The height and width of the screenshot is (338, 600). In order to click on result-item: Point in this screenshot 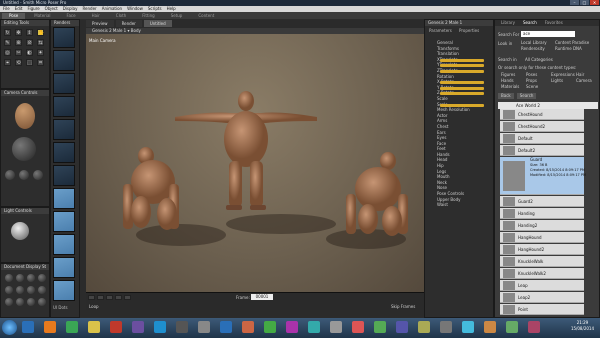, I will do `click(542, 309)`.